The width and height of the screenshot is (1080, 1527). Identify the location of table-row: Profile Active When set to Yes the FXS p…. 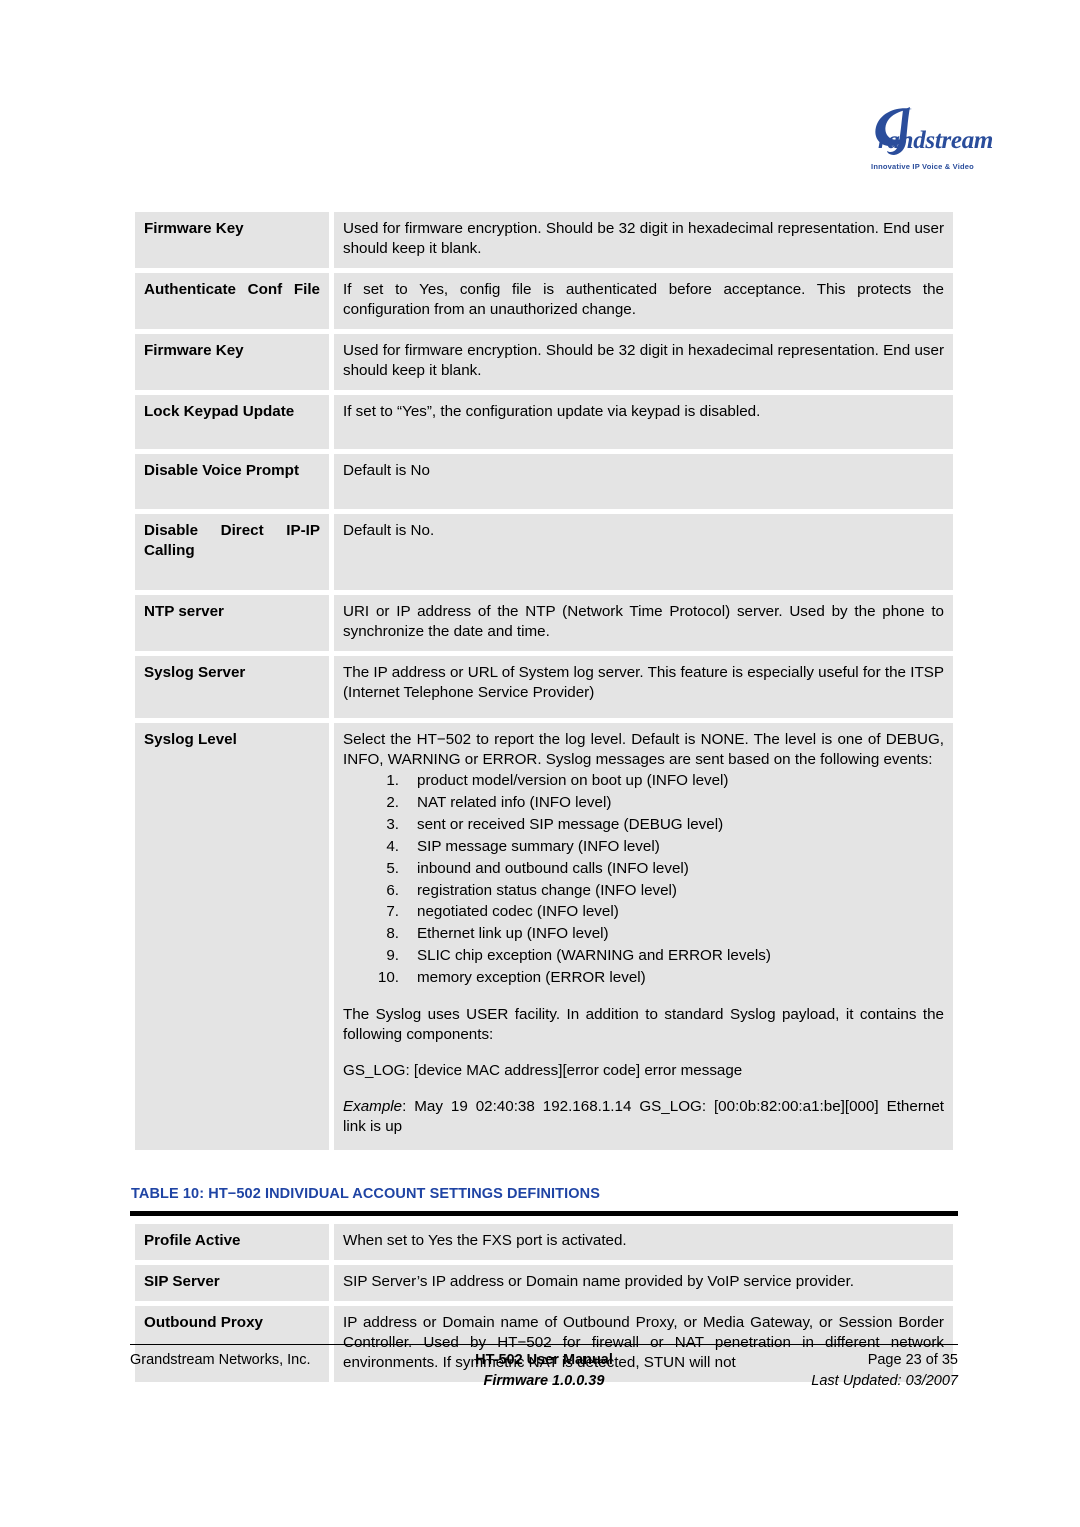
(544, 1242).